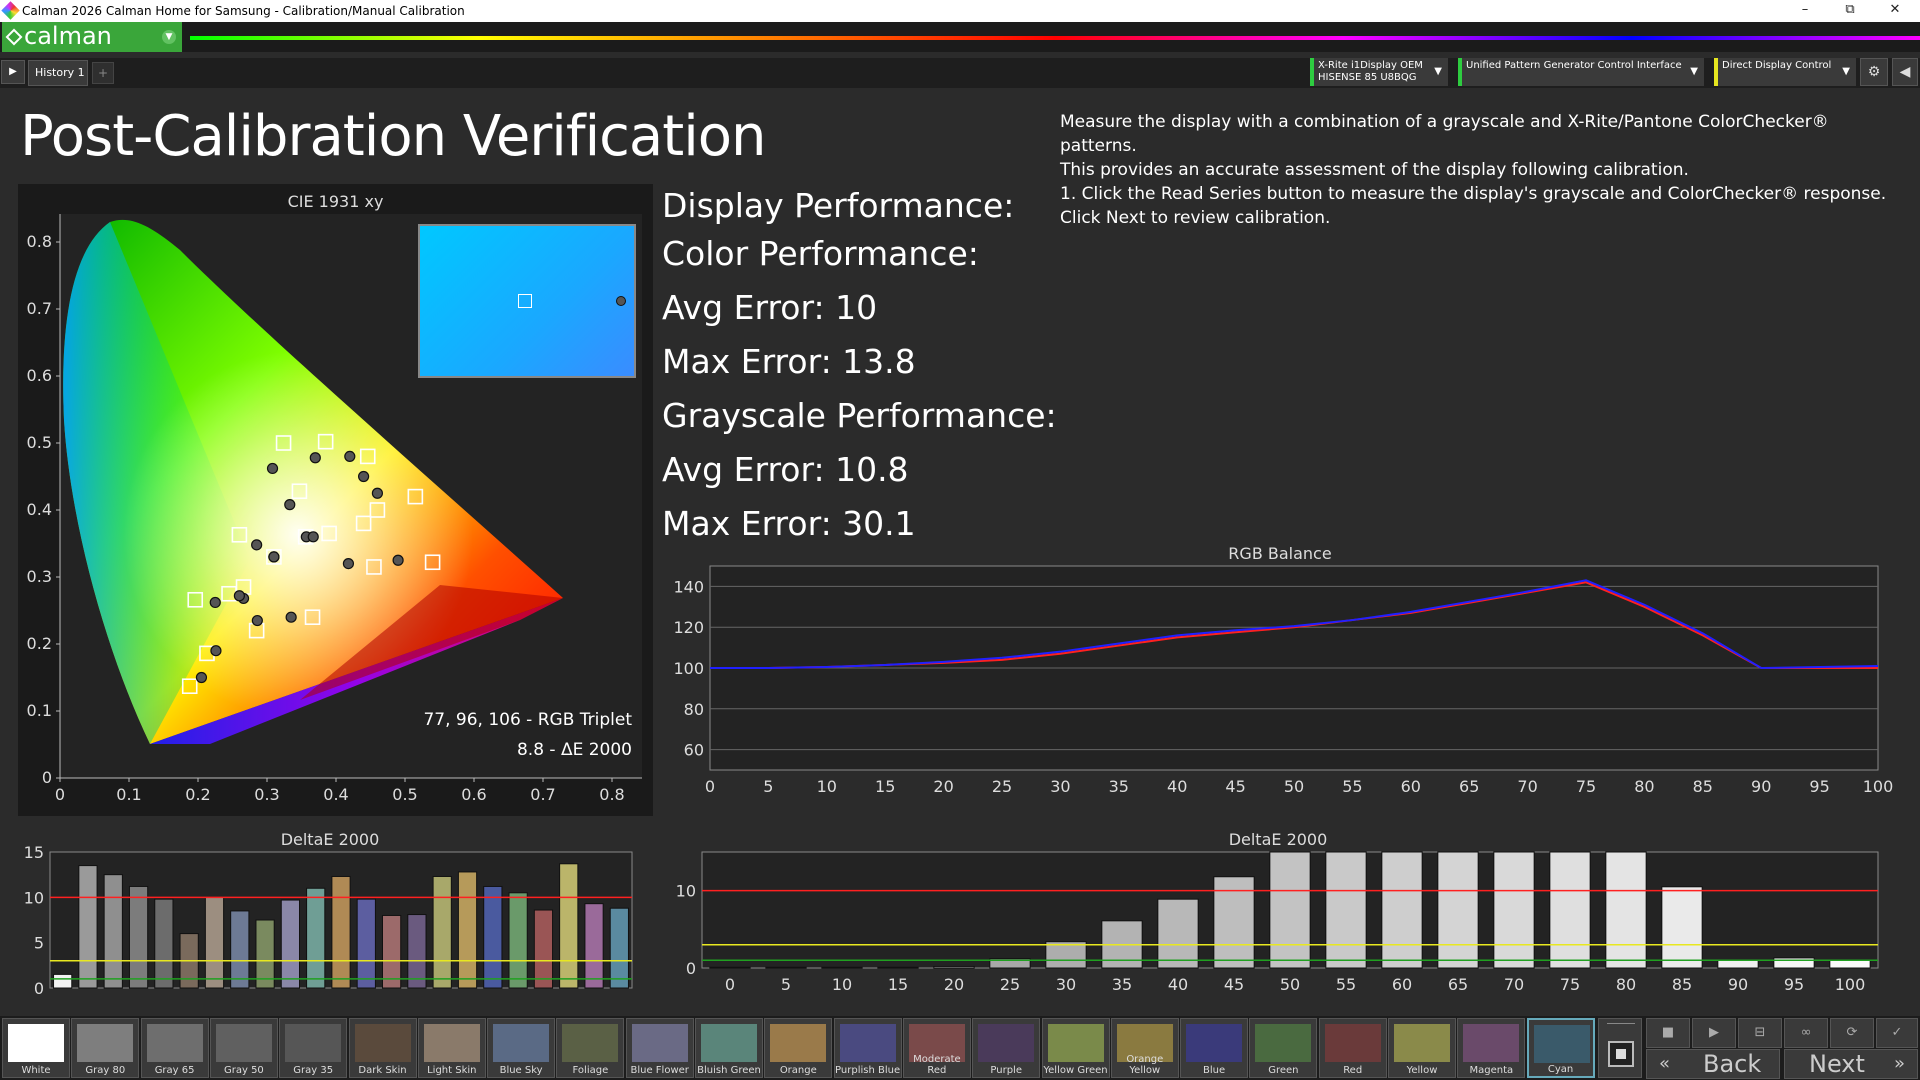 This screenshot has height=1080, width=1920. I want to click on deltae-x-tick-label: 25, so click(1010, 984).